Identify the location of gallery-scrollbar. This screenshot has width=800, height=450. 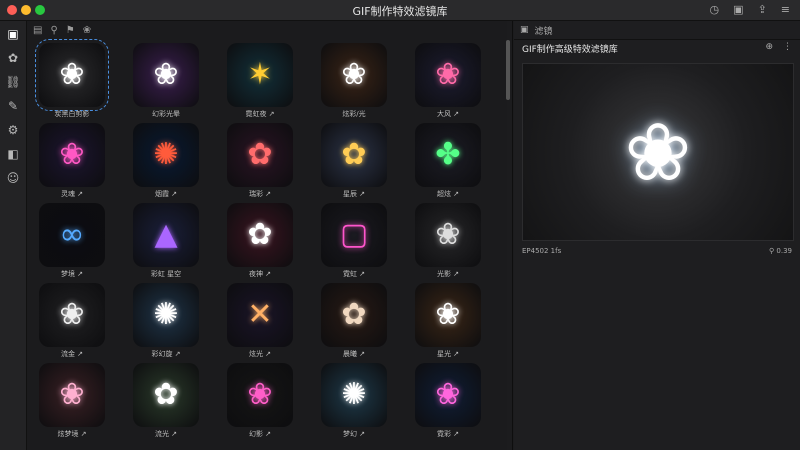
(508, 70).